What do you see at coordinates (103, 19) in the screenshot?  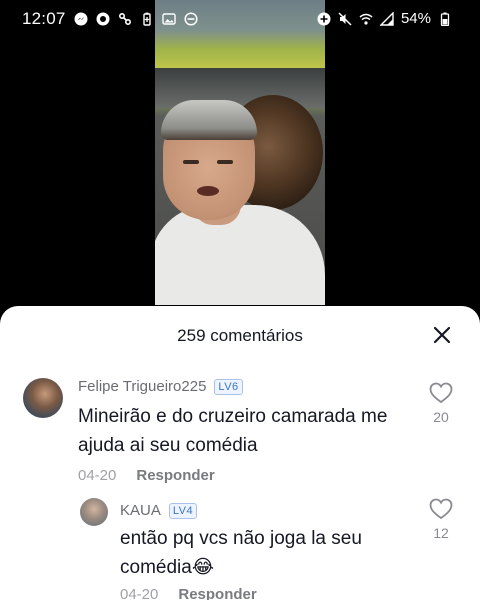 I see `target-icon` at bounding box center [103, 19].